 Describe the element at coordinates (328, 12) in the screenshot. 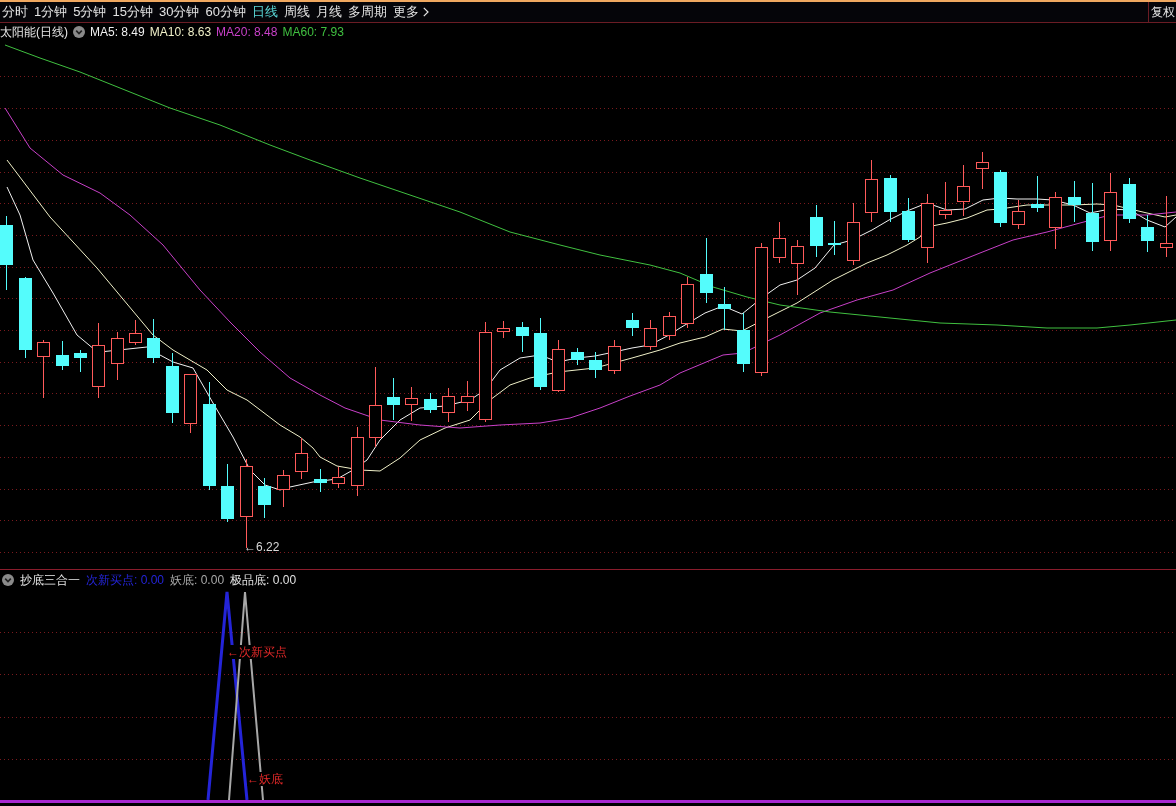

I see `period-tab: 月线` at that location.